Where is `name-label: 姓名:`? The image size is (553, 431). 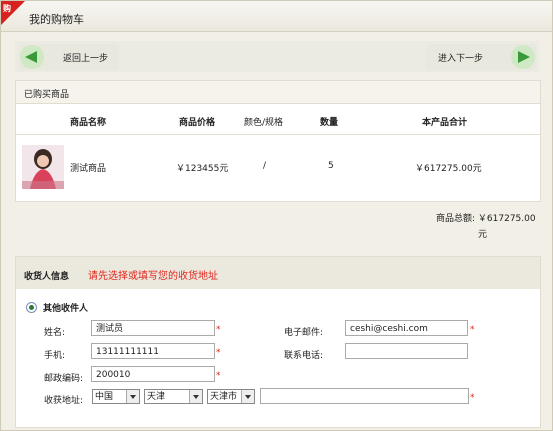
name-label: 姓名: is located at coordinates (55, 333).